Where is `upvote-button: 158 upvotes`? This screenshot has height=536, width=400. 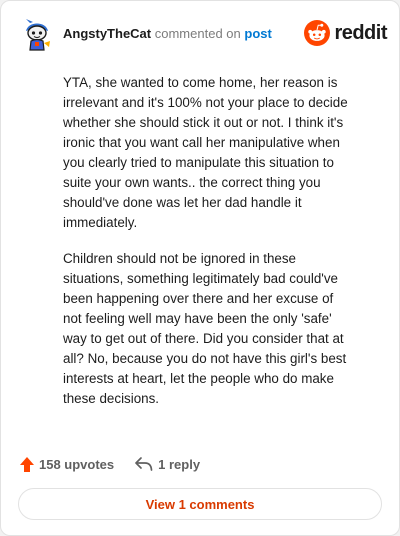 upvote-button: 158 upvotes is located at coordinates (66, 464).